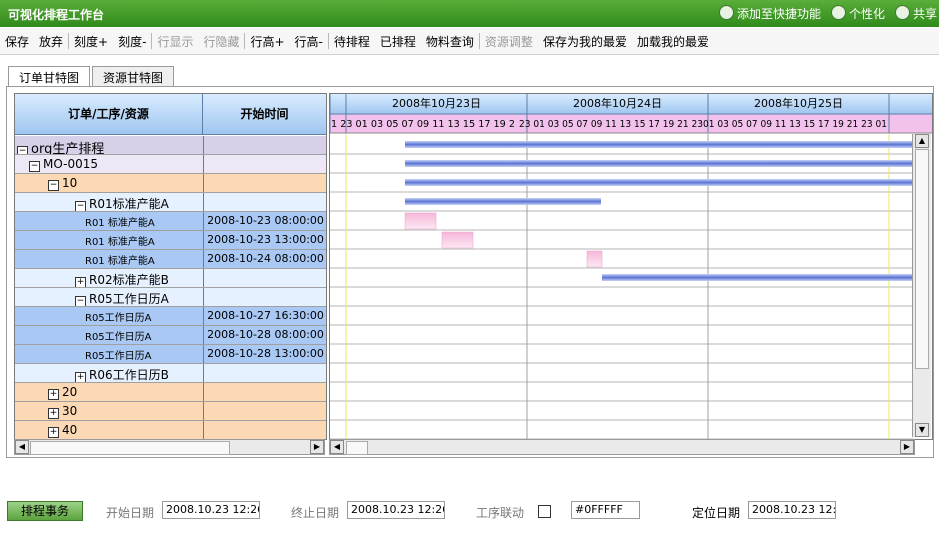  What do you see at coordinates (792, 510) in the screenshot?
I see `locate-date-input: 2008.10.23 12:` at bounding box center [792, 510].